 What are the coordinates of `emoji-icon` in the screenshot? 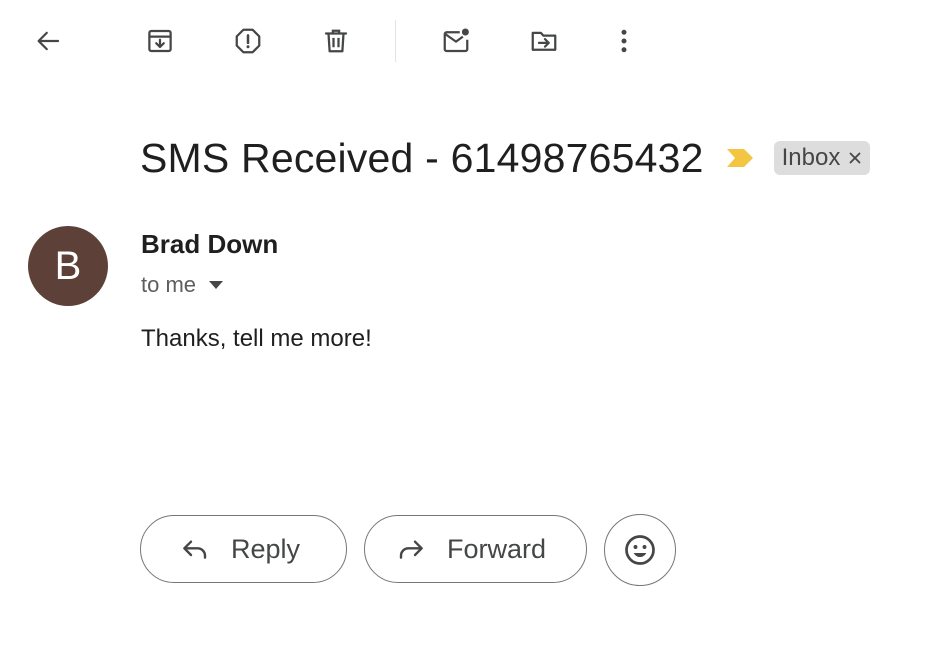 It's located at (640, 550).